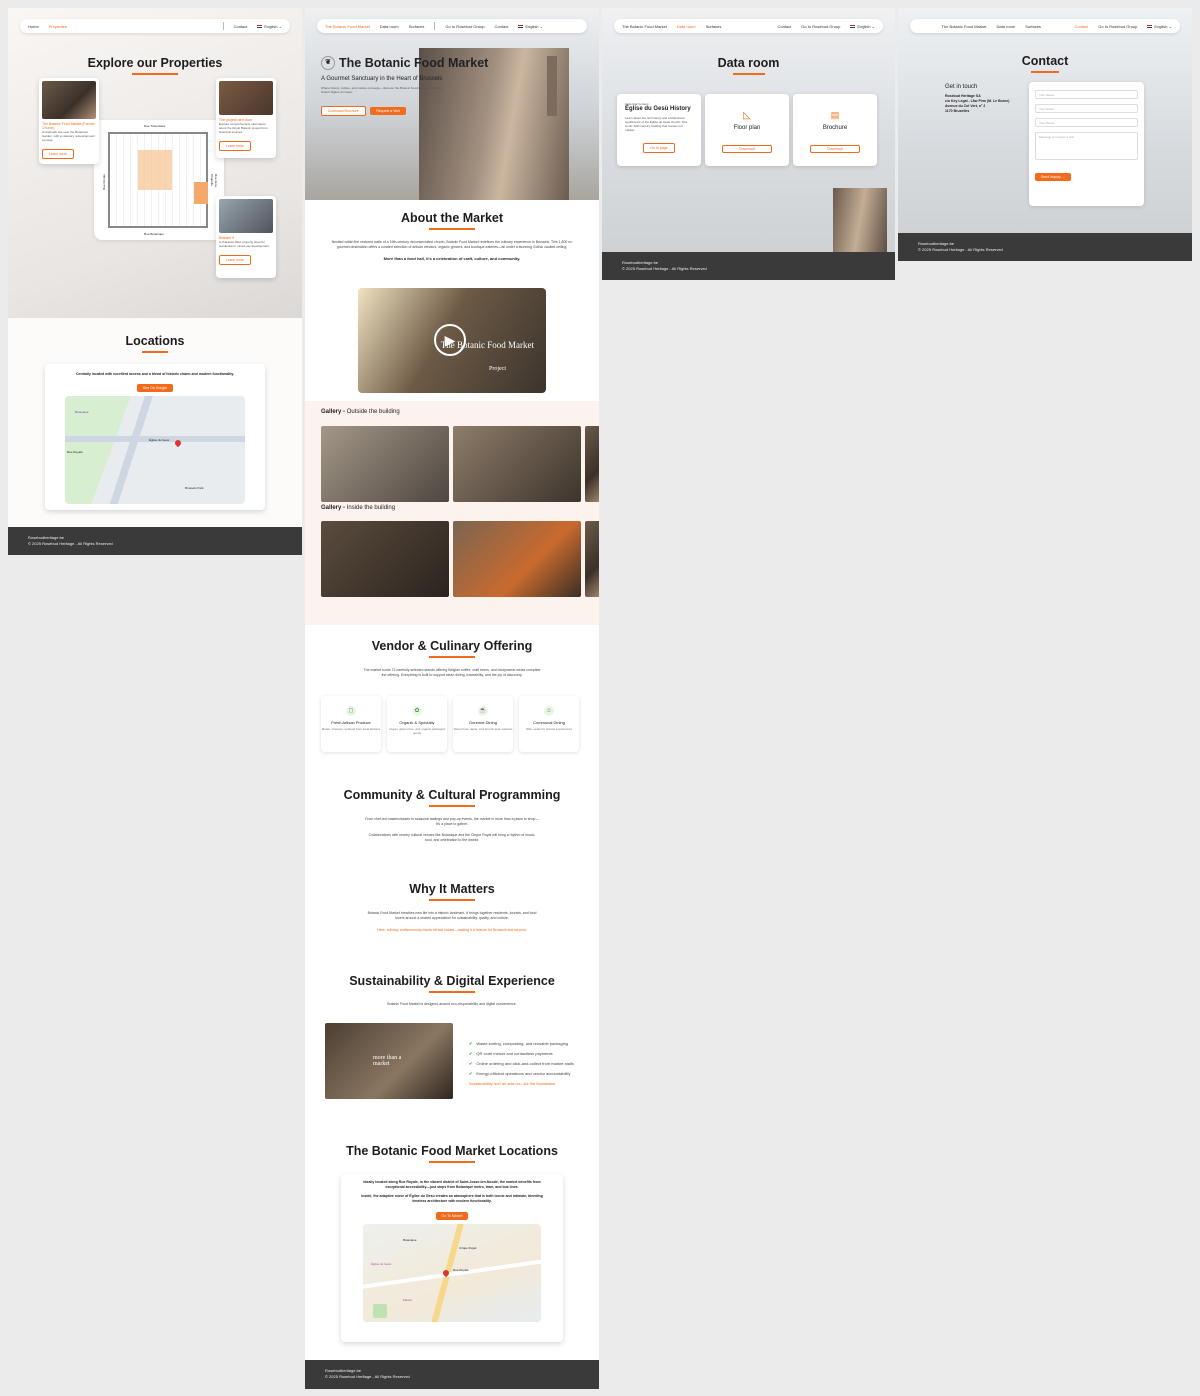 This screenshot has width=1200, height=1396. Describe the element at coordinates (452, 889) in the screenshot. I see `why-title: Why It Matters` at that location.